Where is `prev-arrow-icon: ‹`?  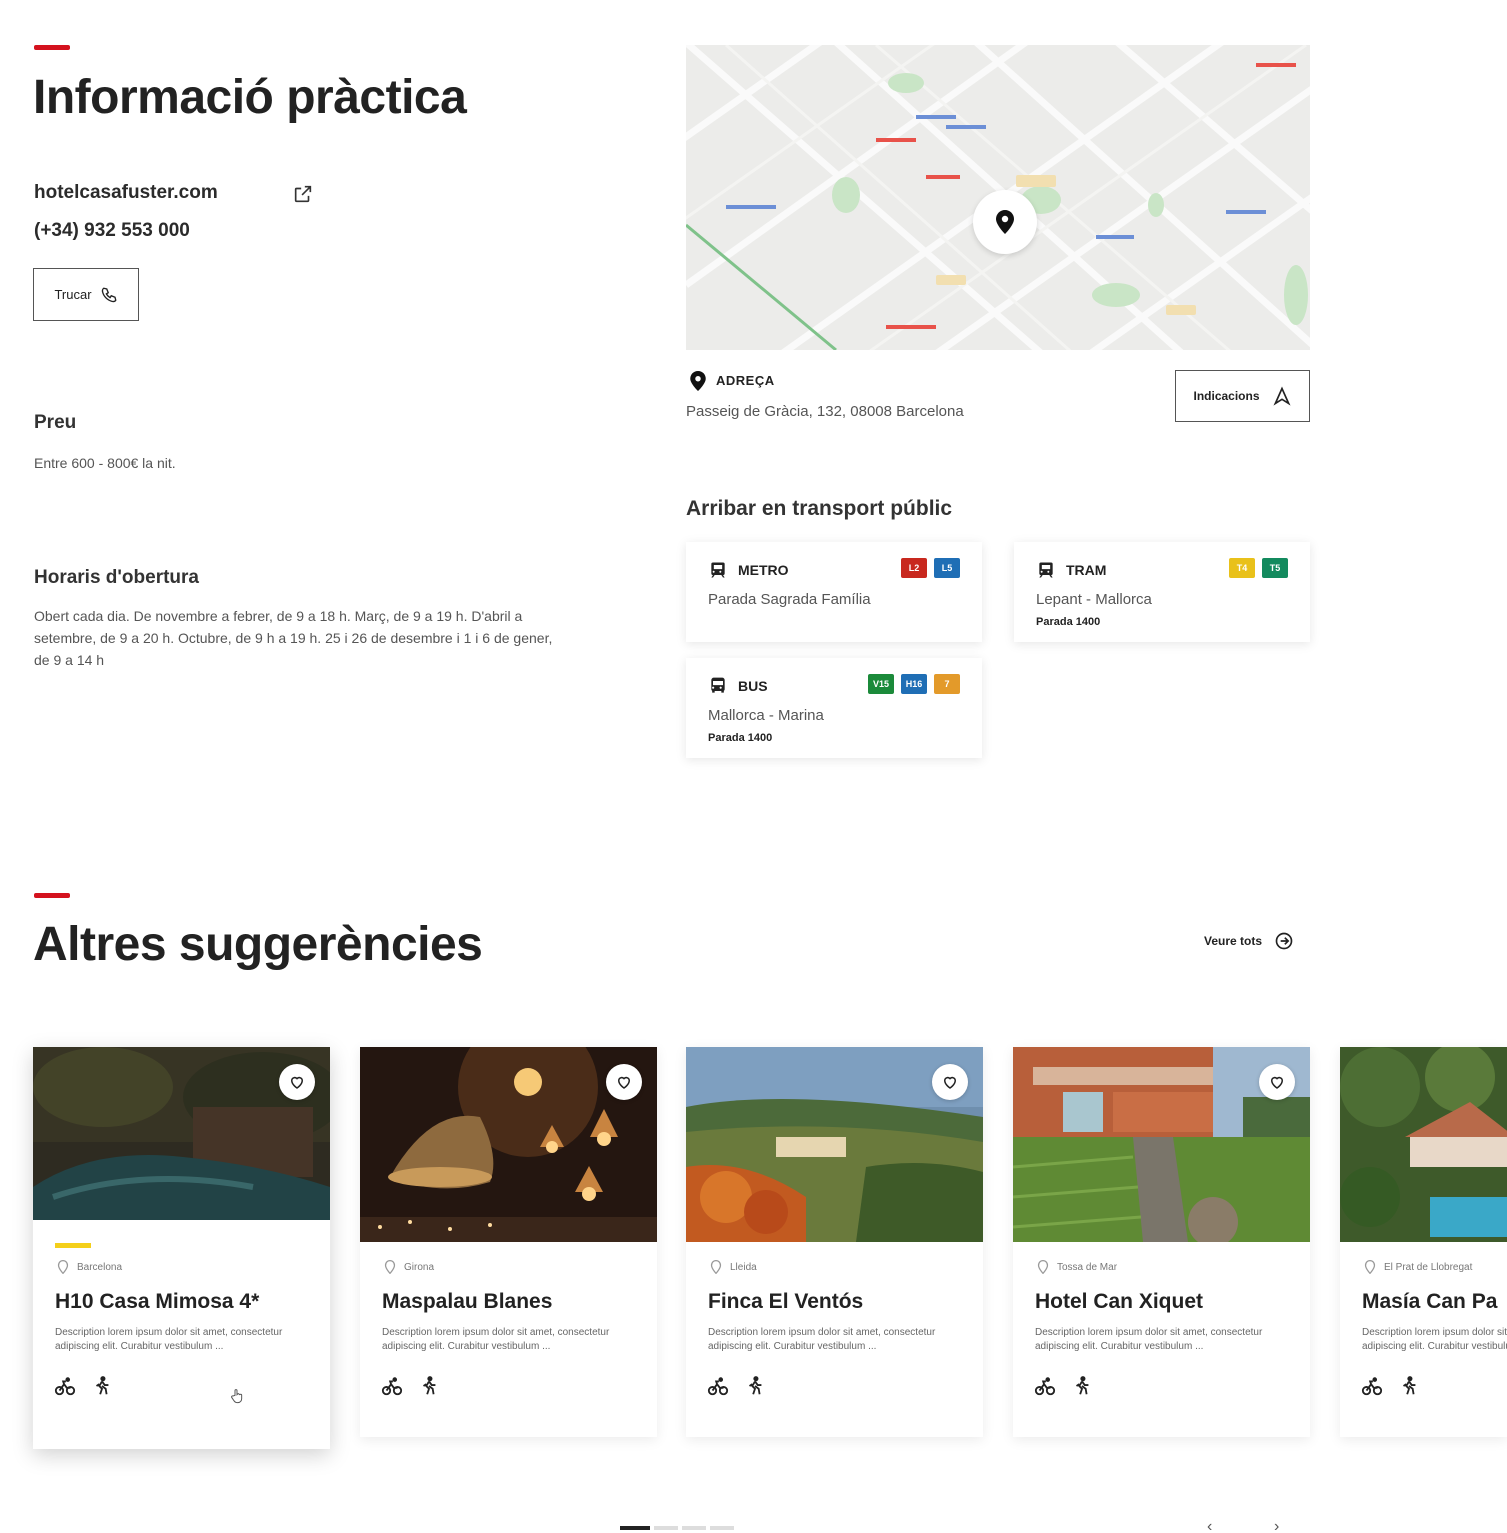
prev-arrow-icon: ‹ is located at coordinates (1209, 1525).